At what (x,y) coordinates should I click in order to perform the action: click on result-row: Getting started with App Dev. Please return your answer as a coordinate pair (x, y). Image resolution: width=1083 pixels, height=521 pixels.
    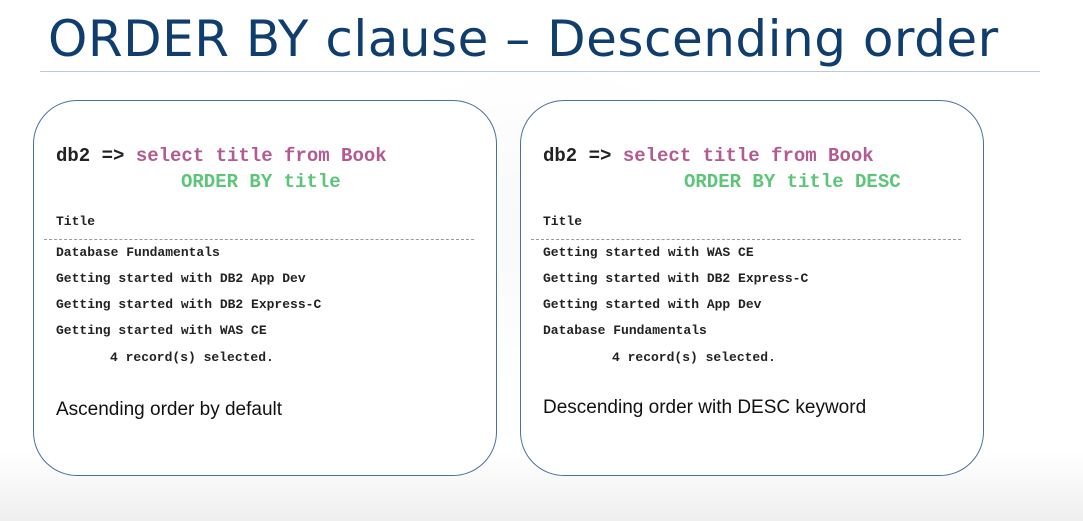
    Looking at the image, I should click on (652, 304).